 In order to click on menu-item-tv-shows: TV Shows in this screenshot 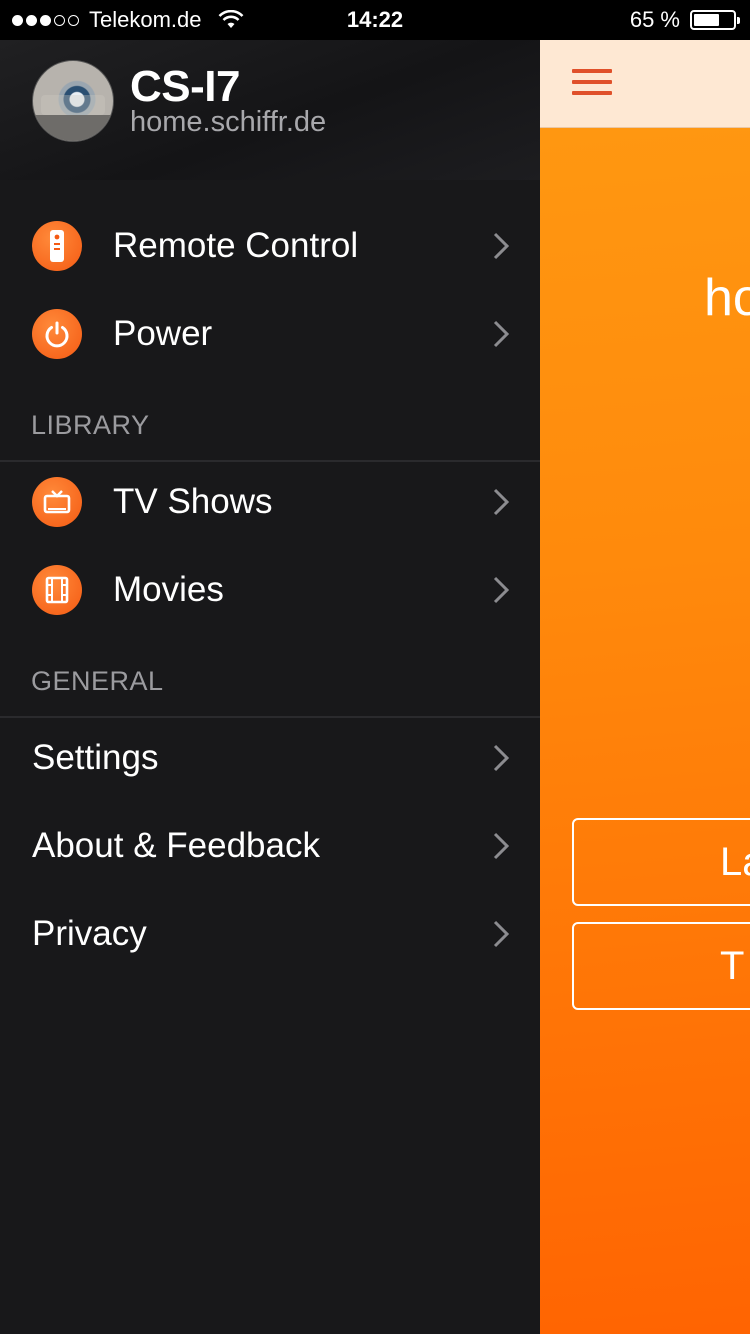, I will do `click(270, 502)`.